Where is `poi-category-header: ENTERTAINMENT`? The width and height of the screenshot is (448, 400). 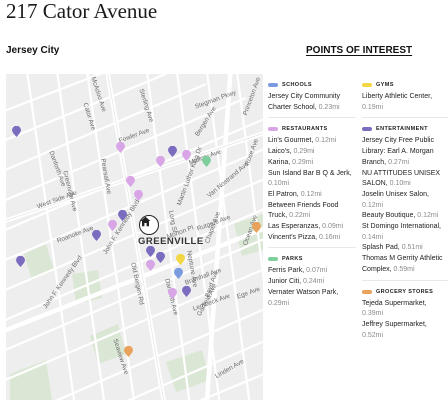
poi-category-header: ENTERTAINMENT is located at coordinates (402, 129).